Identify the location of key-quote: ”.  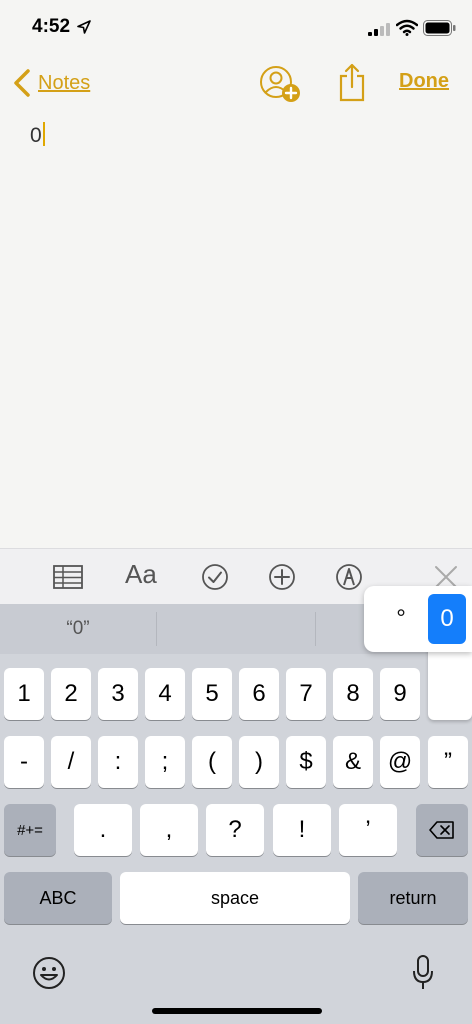
(448, 762).